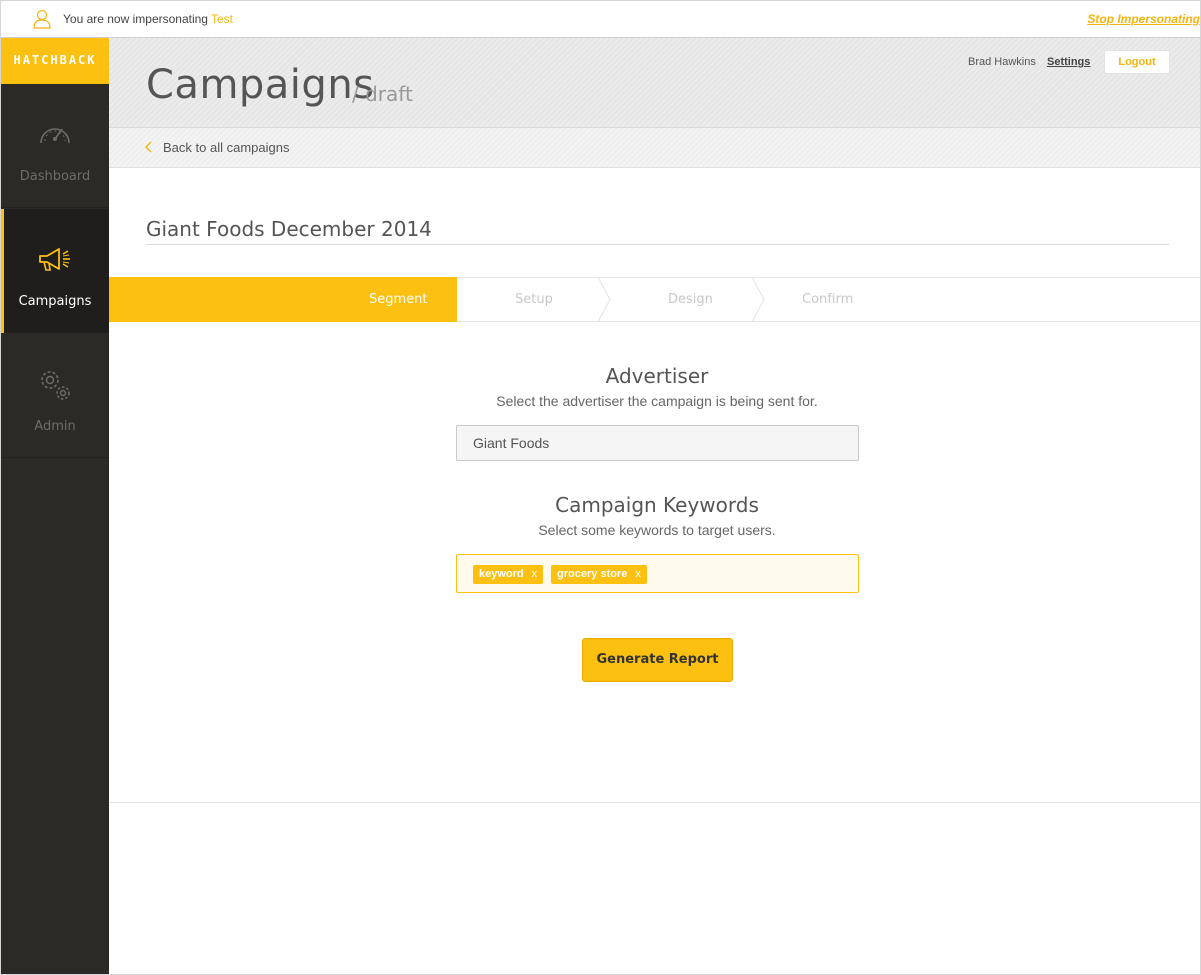 This screenshot has height=975, width=1201. I want to click on settings-link: Settings, so click(1068, 62).